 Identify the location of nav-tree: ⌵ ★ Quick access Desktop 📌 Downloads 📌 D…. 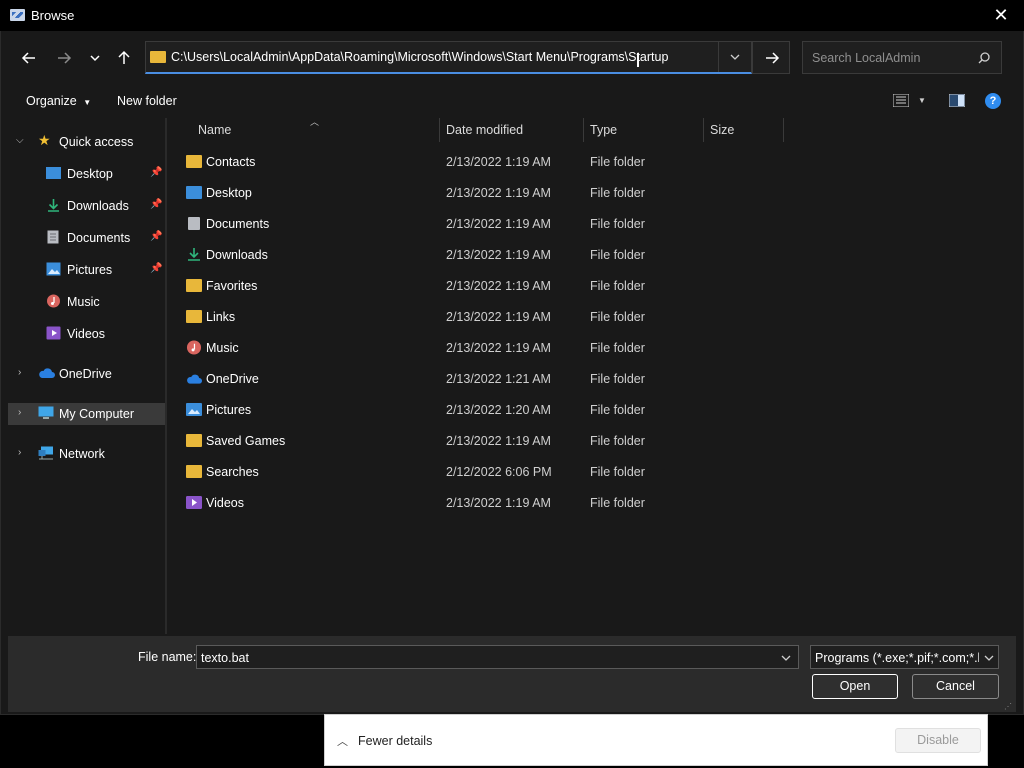
(86, 376).